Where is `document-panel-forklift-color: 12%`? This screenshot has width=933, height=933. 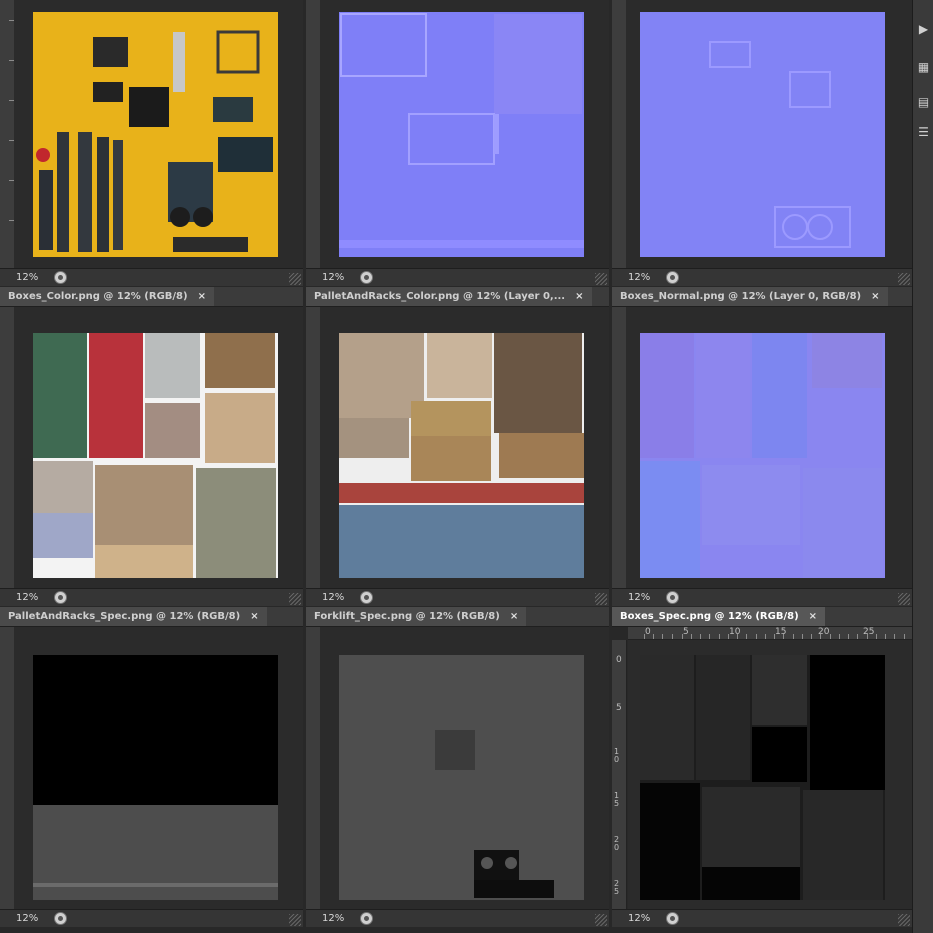 document-panel-forklift-color: 12% is located at coordinates (151, 143).